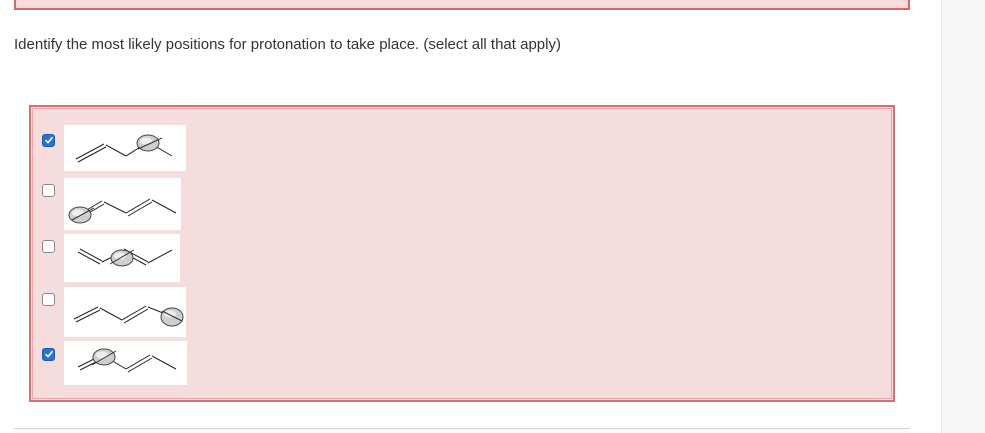  Describe the element at coordinates (122, 258) in the screenshot. I see `molecule-3-image` at that location.